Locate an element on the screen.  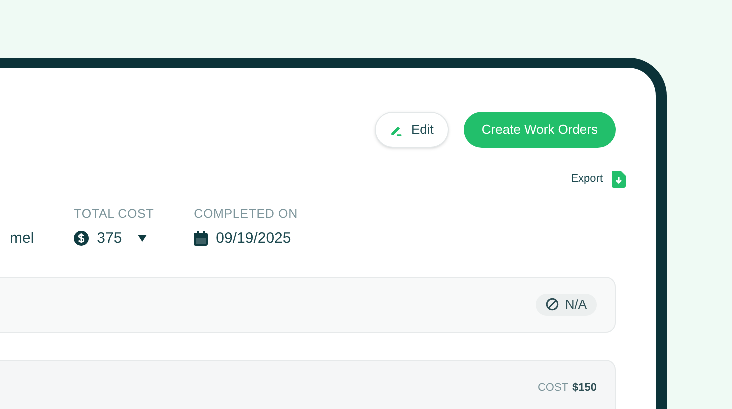
caret-icon is located at coordinates (143, 238).